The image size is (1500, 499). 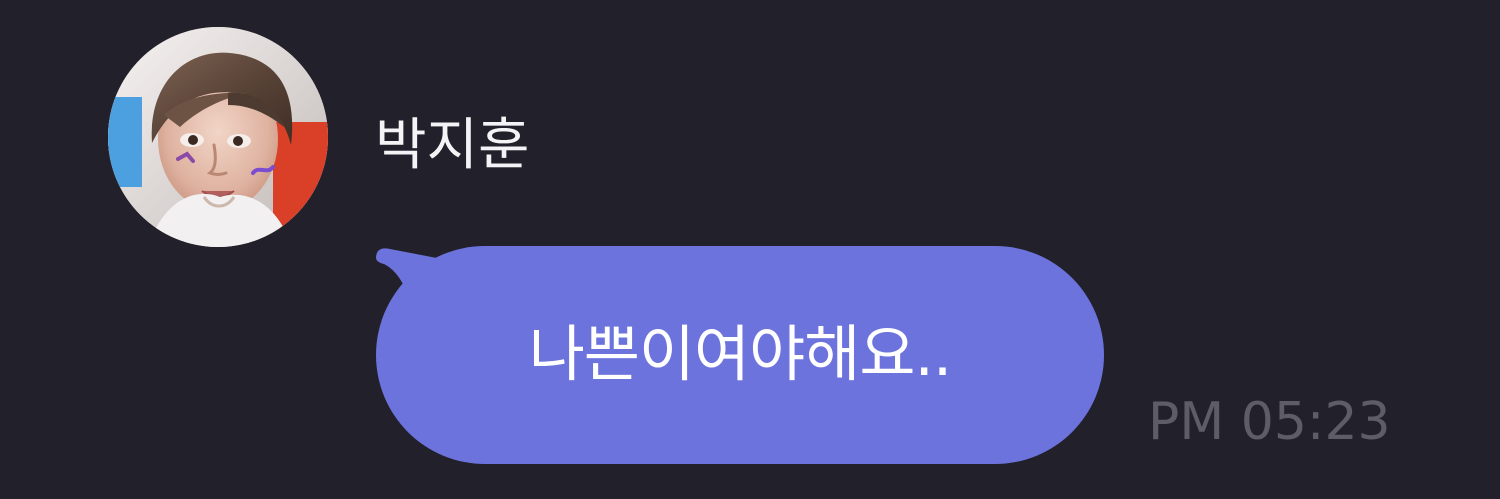 What do you see at coordinates (452, 145) in the screenshot?
I see `sender-name: 박지훈` at bounding box center [452, 145].